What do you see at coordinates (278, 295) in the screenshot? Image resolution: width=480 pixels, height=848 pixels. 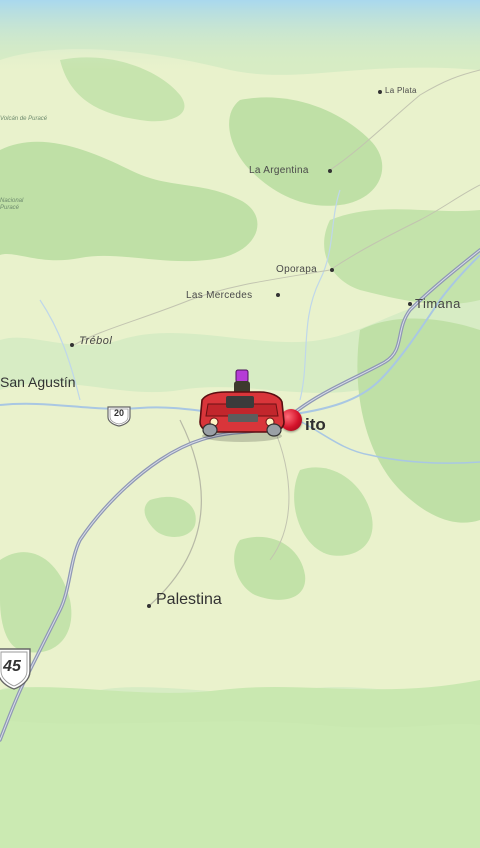 I see `place-dot-las-mercedes` at bounding box center [278, 295].